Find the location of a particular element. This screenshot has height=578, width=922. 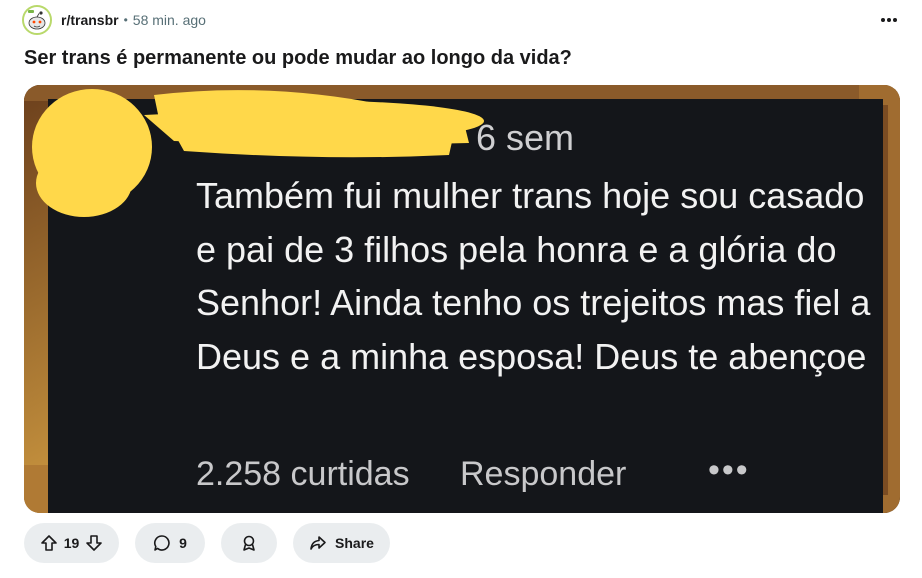

downvote-arrow-icon is located at coordinates (94, 543).